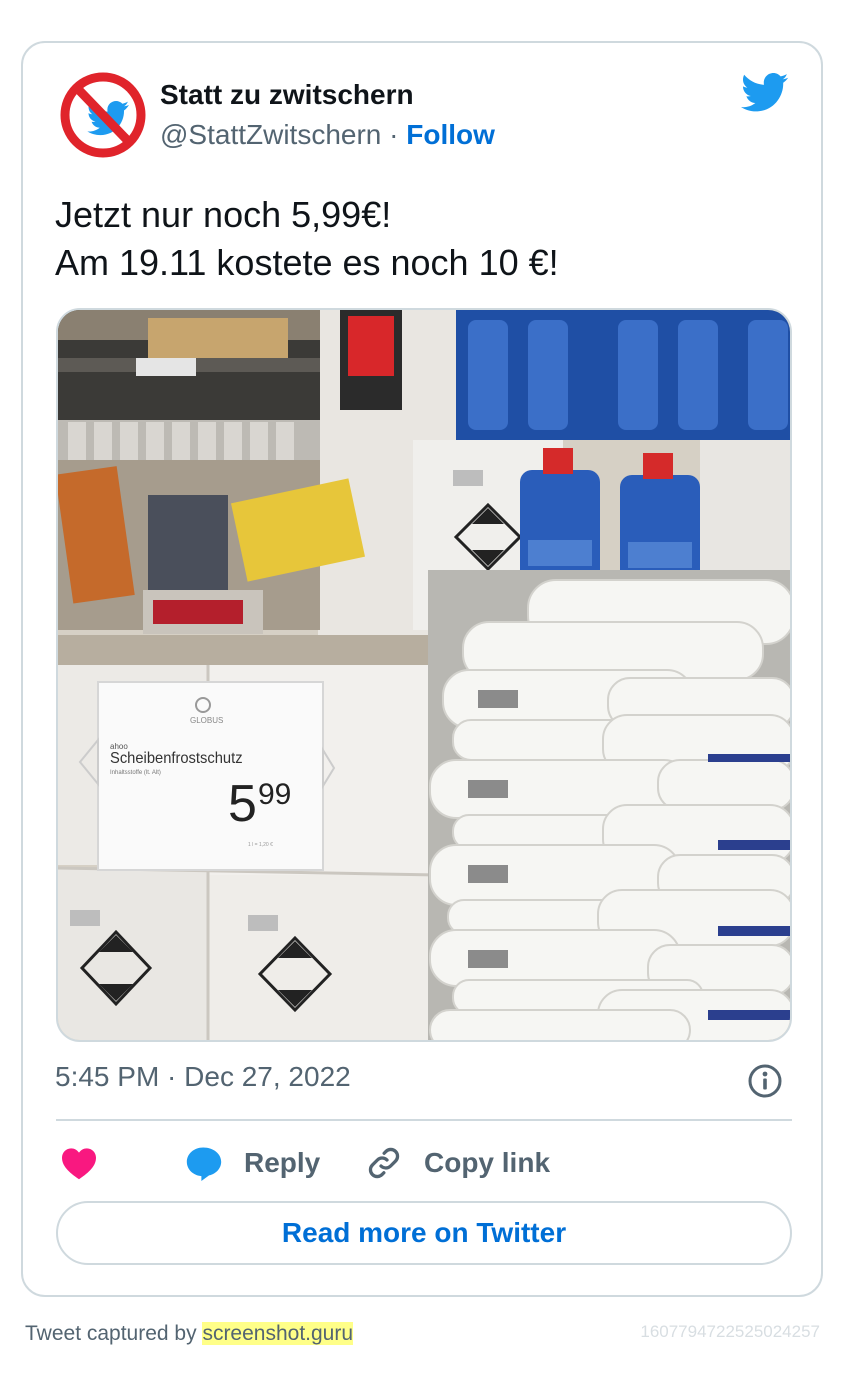 The image size is (844, 1390). I want to click on link-icon, so click(384, 1163).